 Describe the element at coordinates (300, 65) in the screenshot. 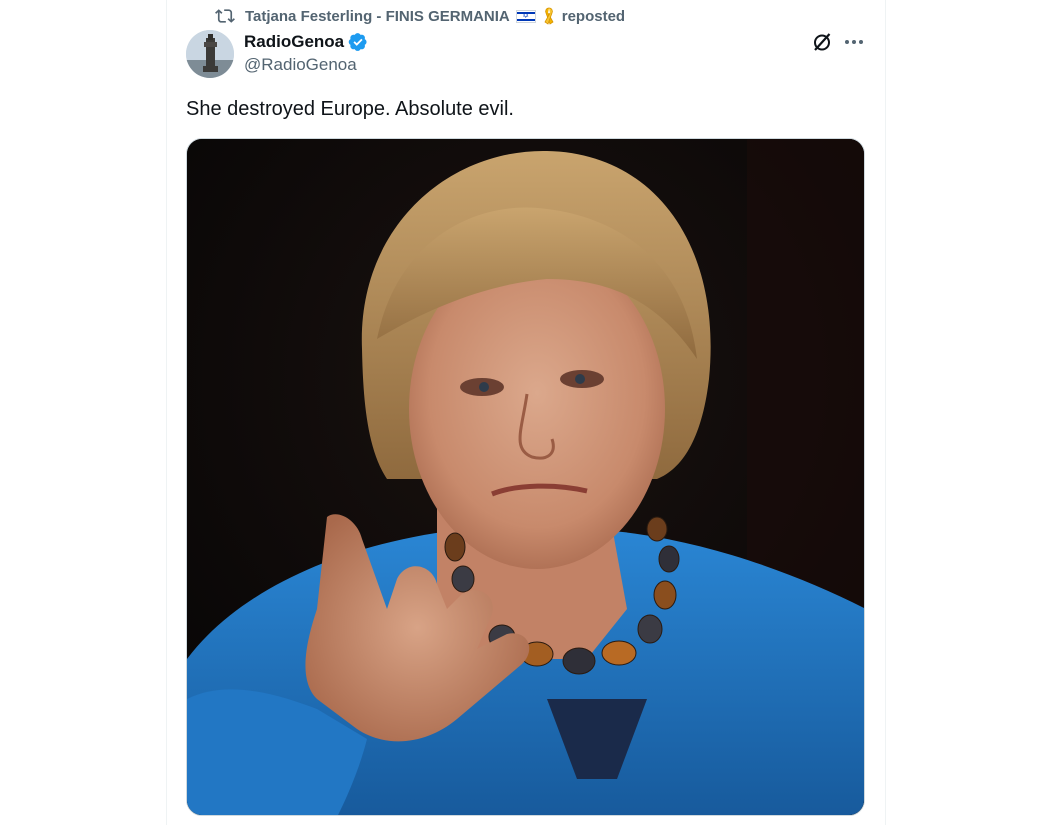

I see `author-handle: @RadioGenoa` at that location.